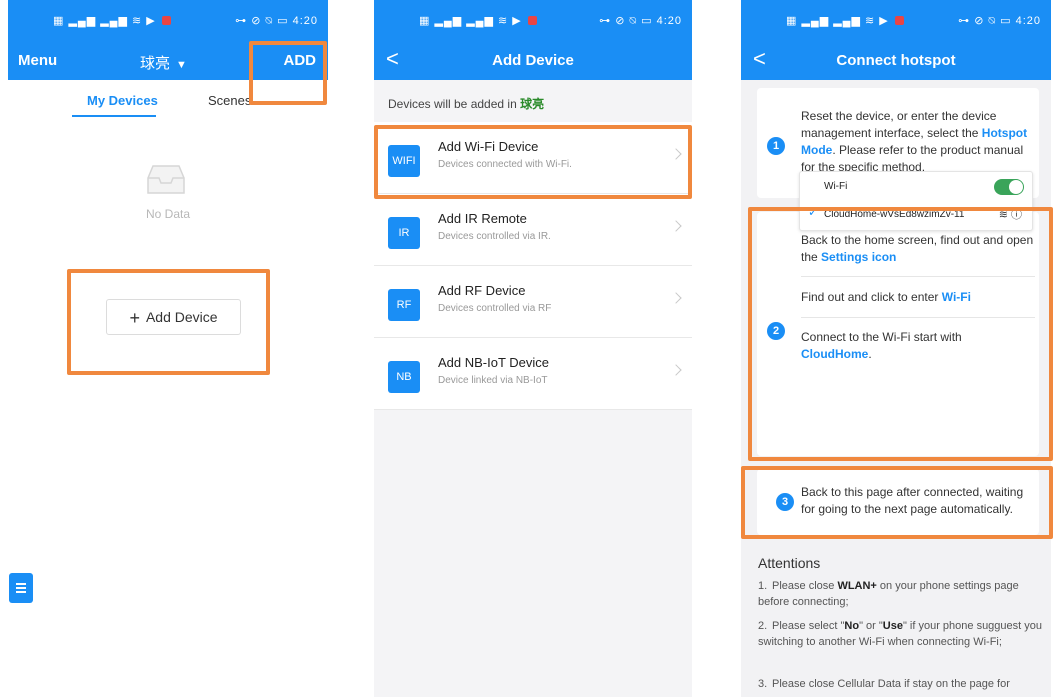 This screenshot has width=1057, height=697. What do you see at coordinates (533, 162) in the screenshot?
I see `highlight-wifi-device` at bounding box center [533, 162].